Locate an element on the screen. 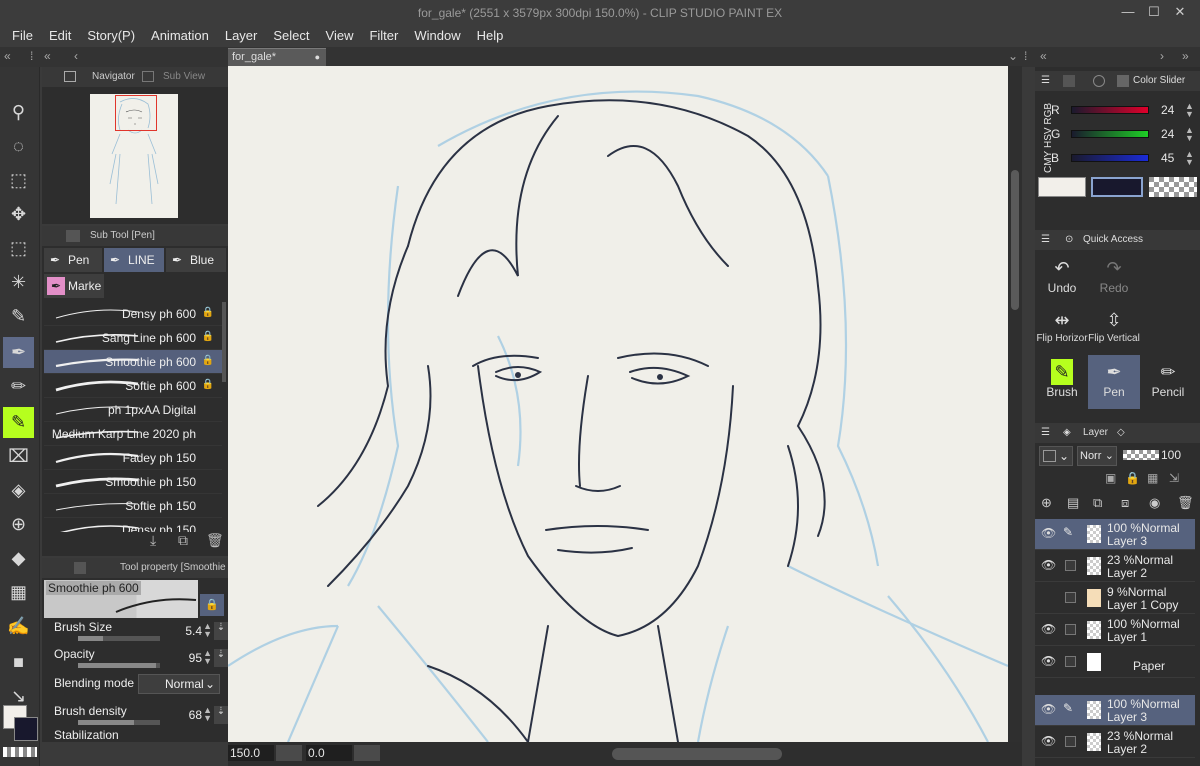 This screenshot has width=1200, height=766. opacity-value: 95 is located at coordinates (195, 658).